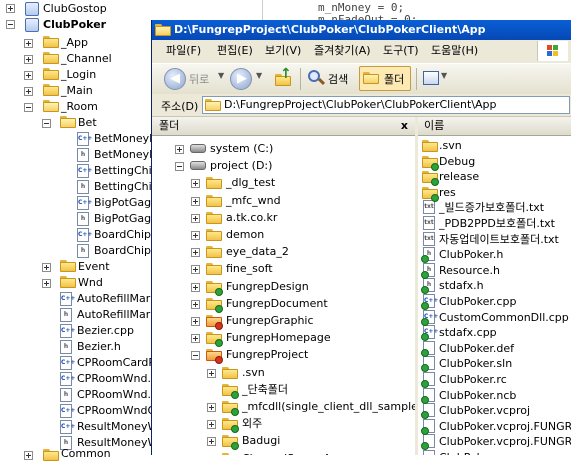 The width and height of the screenshot is (571, 462). What do you see at coordinates (283, 235) in the screenshot?
I see `folder-tree-item: demon` at bounding box center [283, 235].